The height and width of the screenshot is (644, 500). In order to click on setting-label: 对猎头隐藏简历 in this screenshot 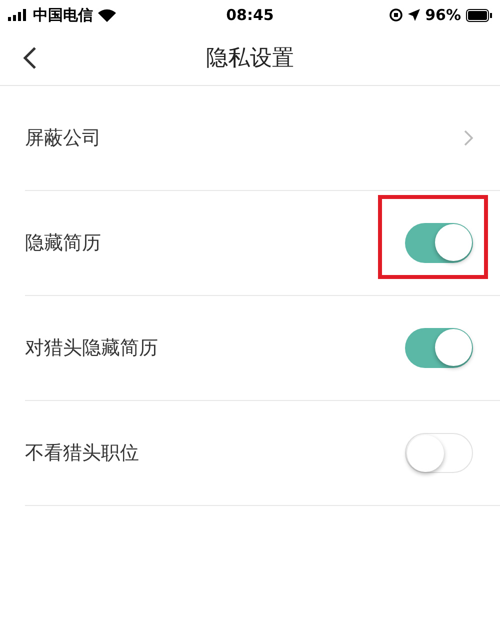, I will do `click(91, 348)`.